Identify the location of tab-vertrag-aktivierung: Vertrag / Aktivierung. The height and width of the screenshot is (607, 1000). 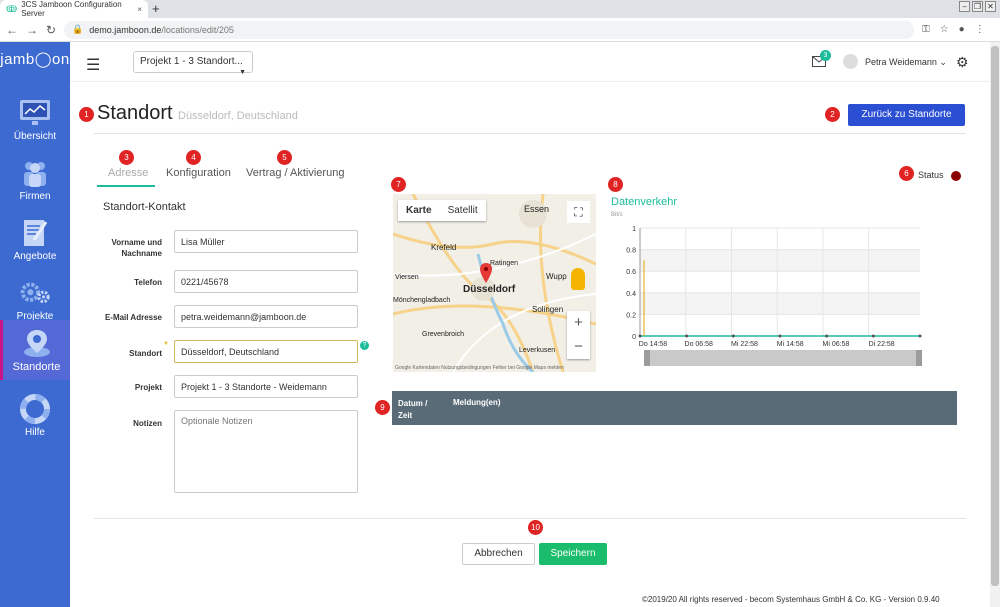
(295, 173).